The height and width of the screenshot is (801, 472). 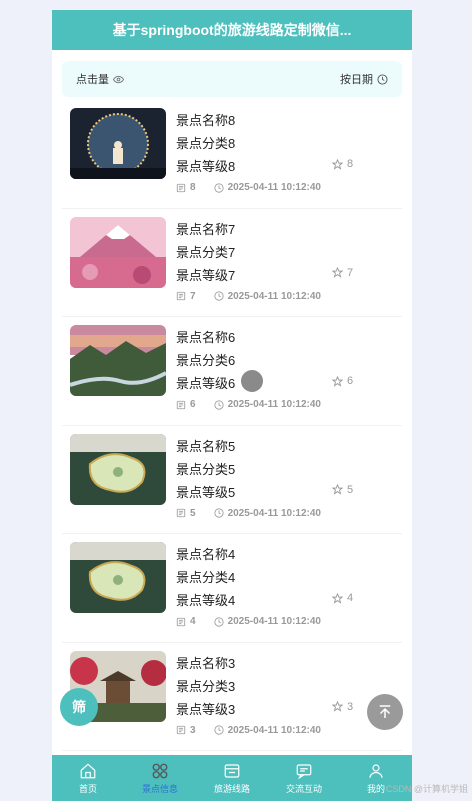 I want to click on view-count: 6, so click(x=193, y=404).